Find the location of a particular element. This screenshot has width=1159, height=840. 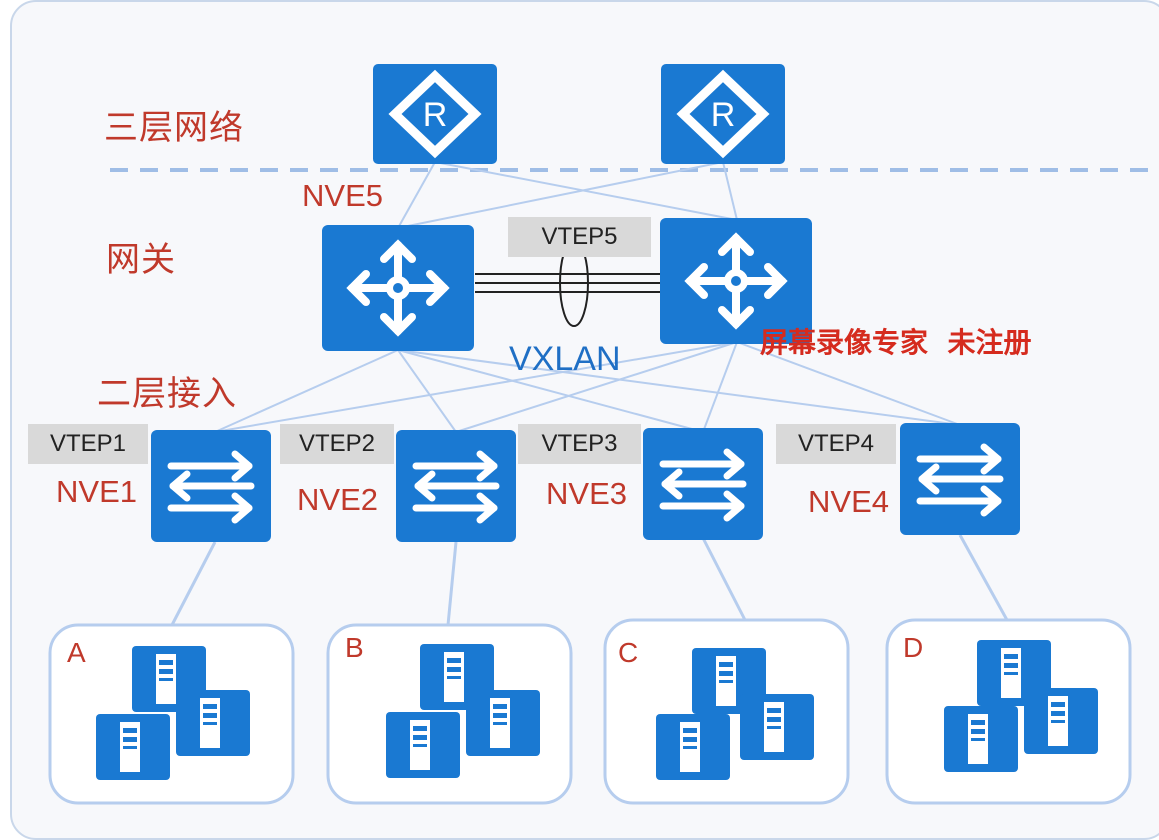

group-label-a: A is located at coordinates (76, 652).